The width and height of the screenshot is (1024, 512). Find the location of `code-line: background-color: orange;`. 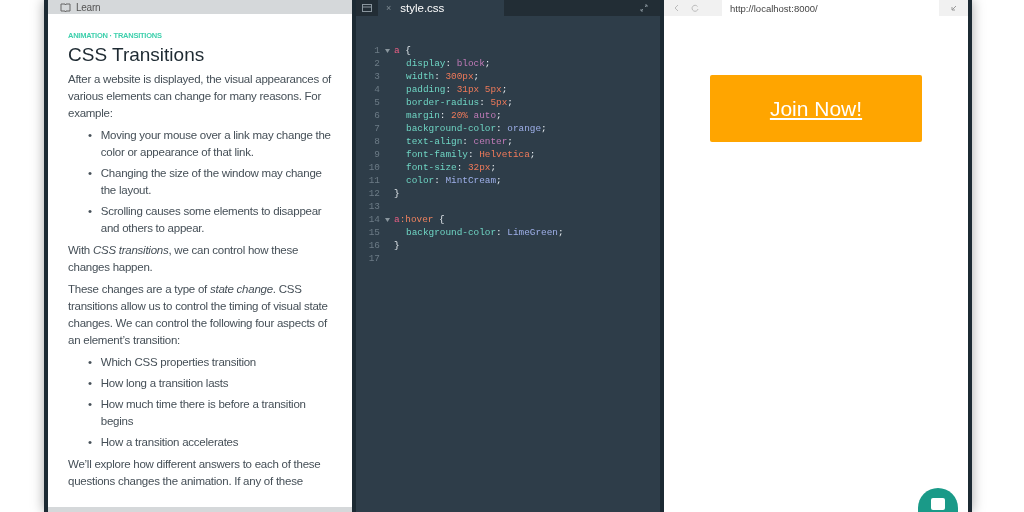

code-line: background-color: orange; is located at coordinates (476, 128).